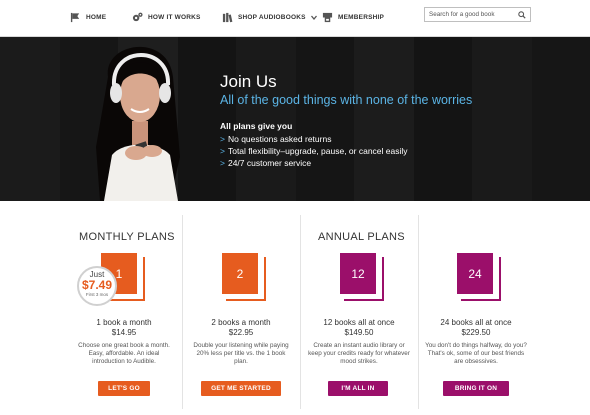 Image resolution: width=590 pixels, height=415 pixels. I want to click on plan-name: 12 books all at once, so click(359, 322).